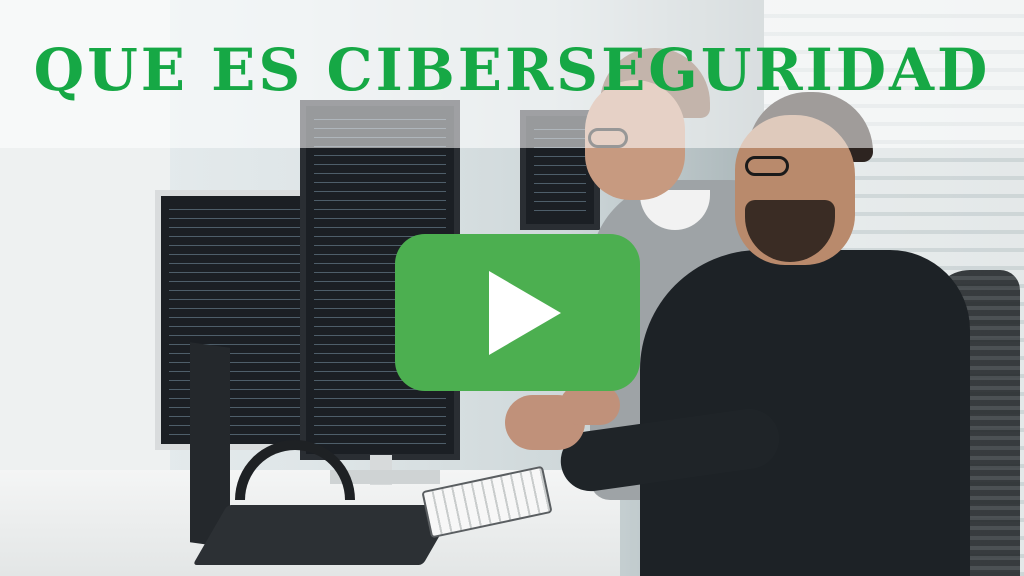 This screenshot has height=576, width=1024. What do you see at coordinates (512, 70) in the screenshot?
I see `video-title: QUE ES CIBERSEGURIDAD` at bounding box center [512, 70].